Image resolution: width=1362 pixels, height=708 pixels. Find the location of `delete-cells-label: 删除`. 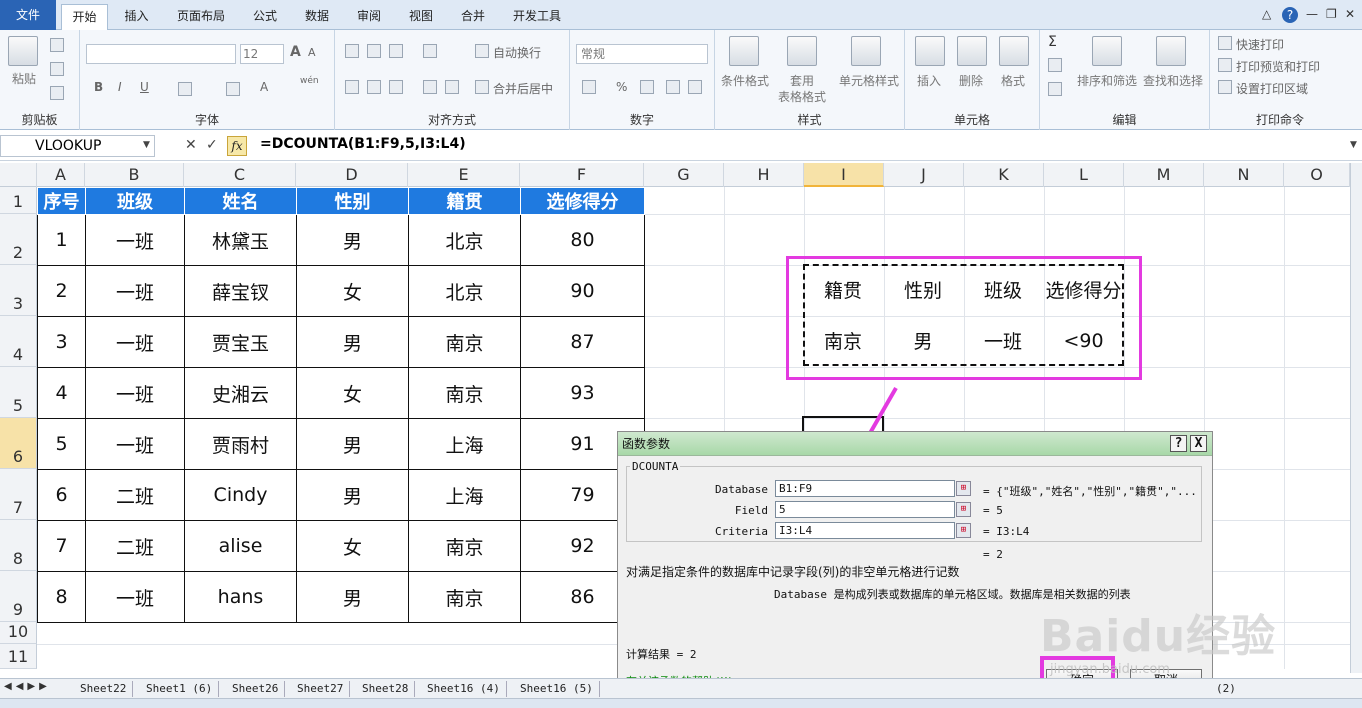

delete-cells-label: 删除 is located at coordinates (971, 80).